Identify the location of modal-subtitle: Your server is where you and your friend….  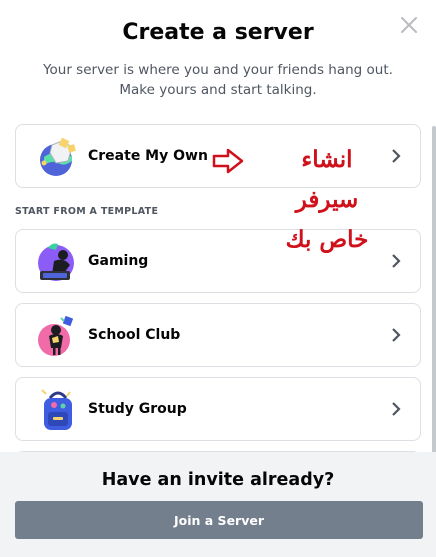
(218, 80).